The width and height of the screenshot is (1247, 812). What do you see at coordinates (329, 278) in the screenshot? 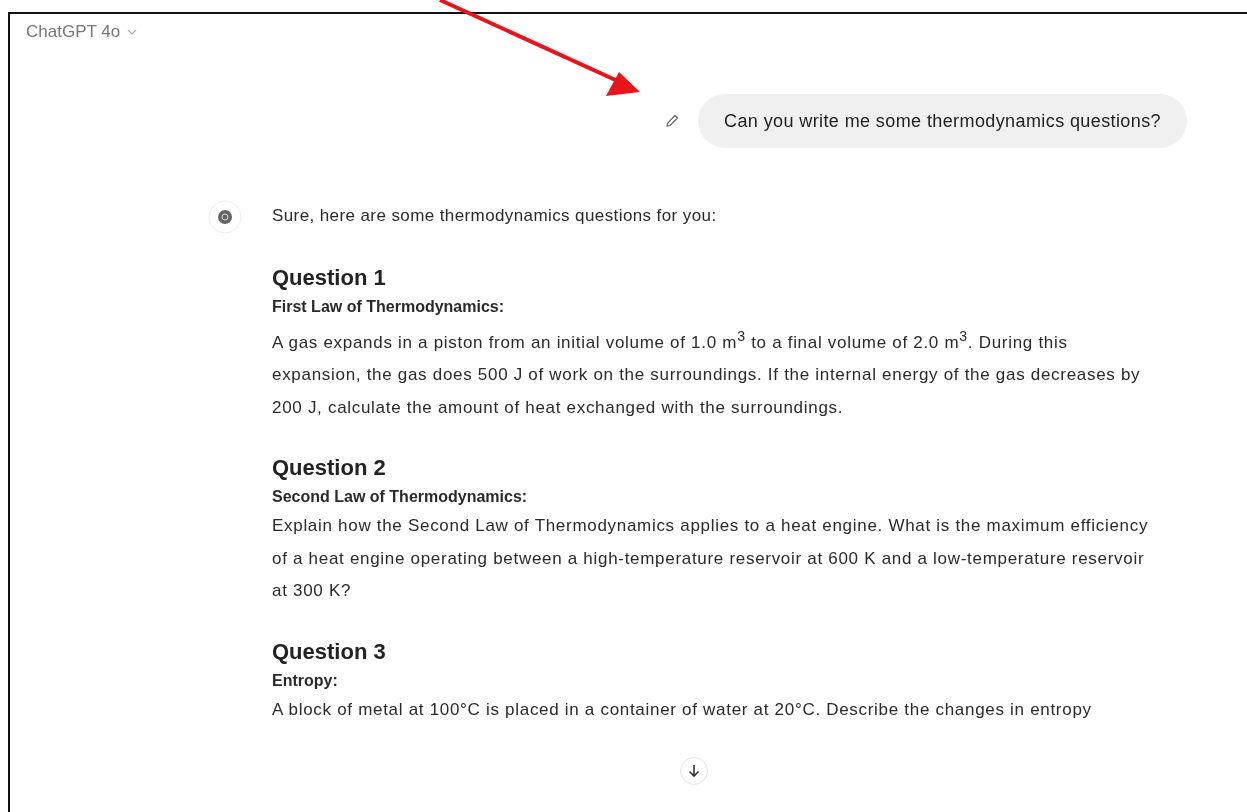
I see `question-heading: Question 1` at bounding box center [329, 278].